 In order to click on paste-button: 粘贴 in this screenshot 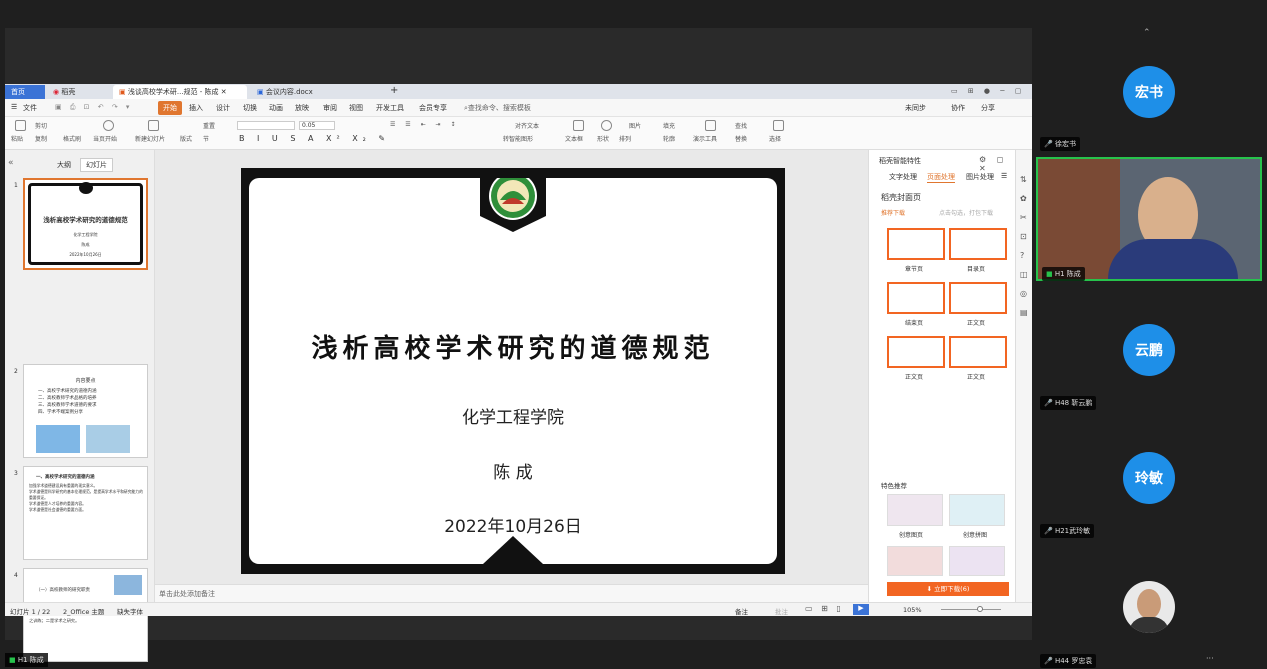, I will do `click(17, 138)`.